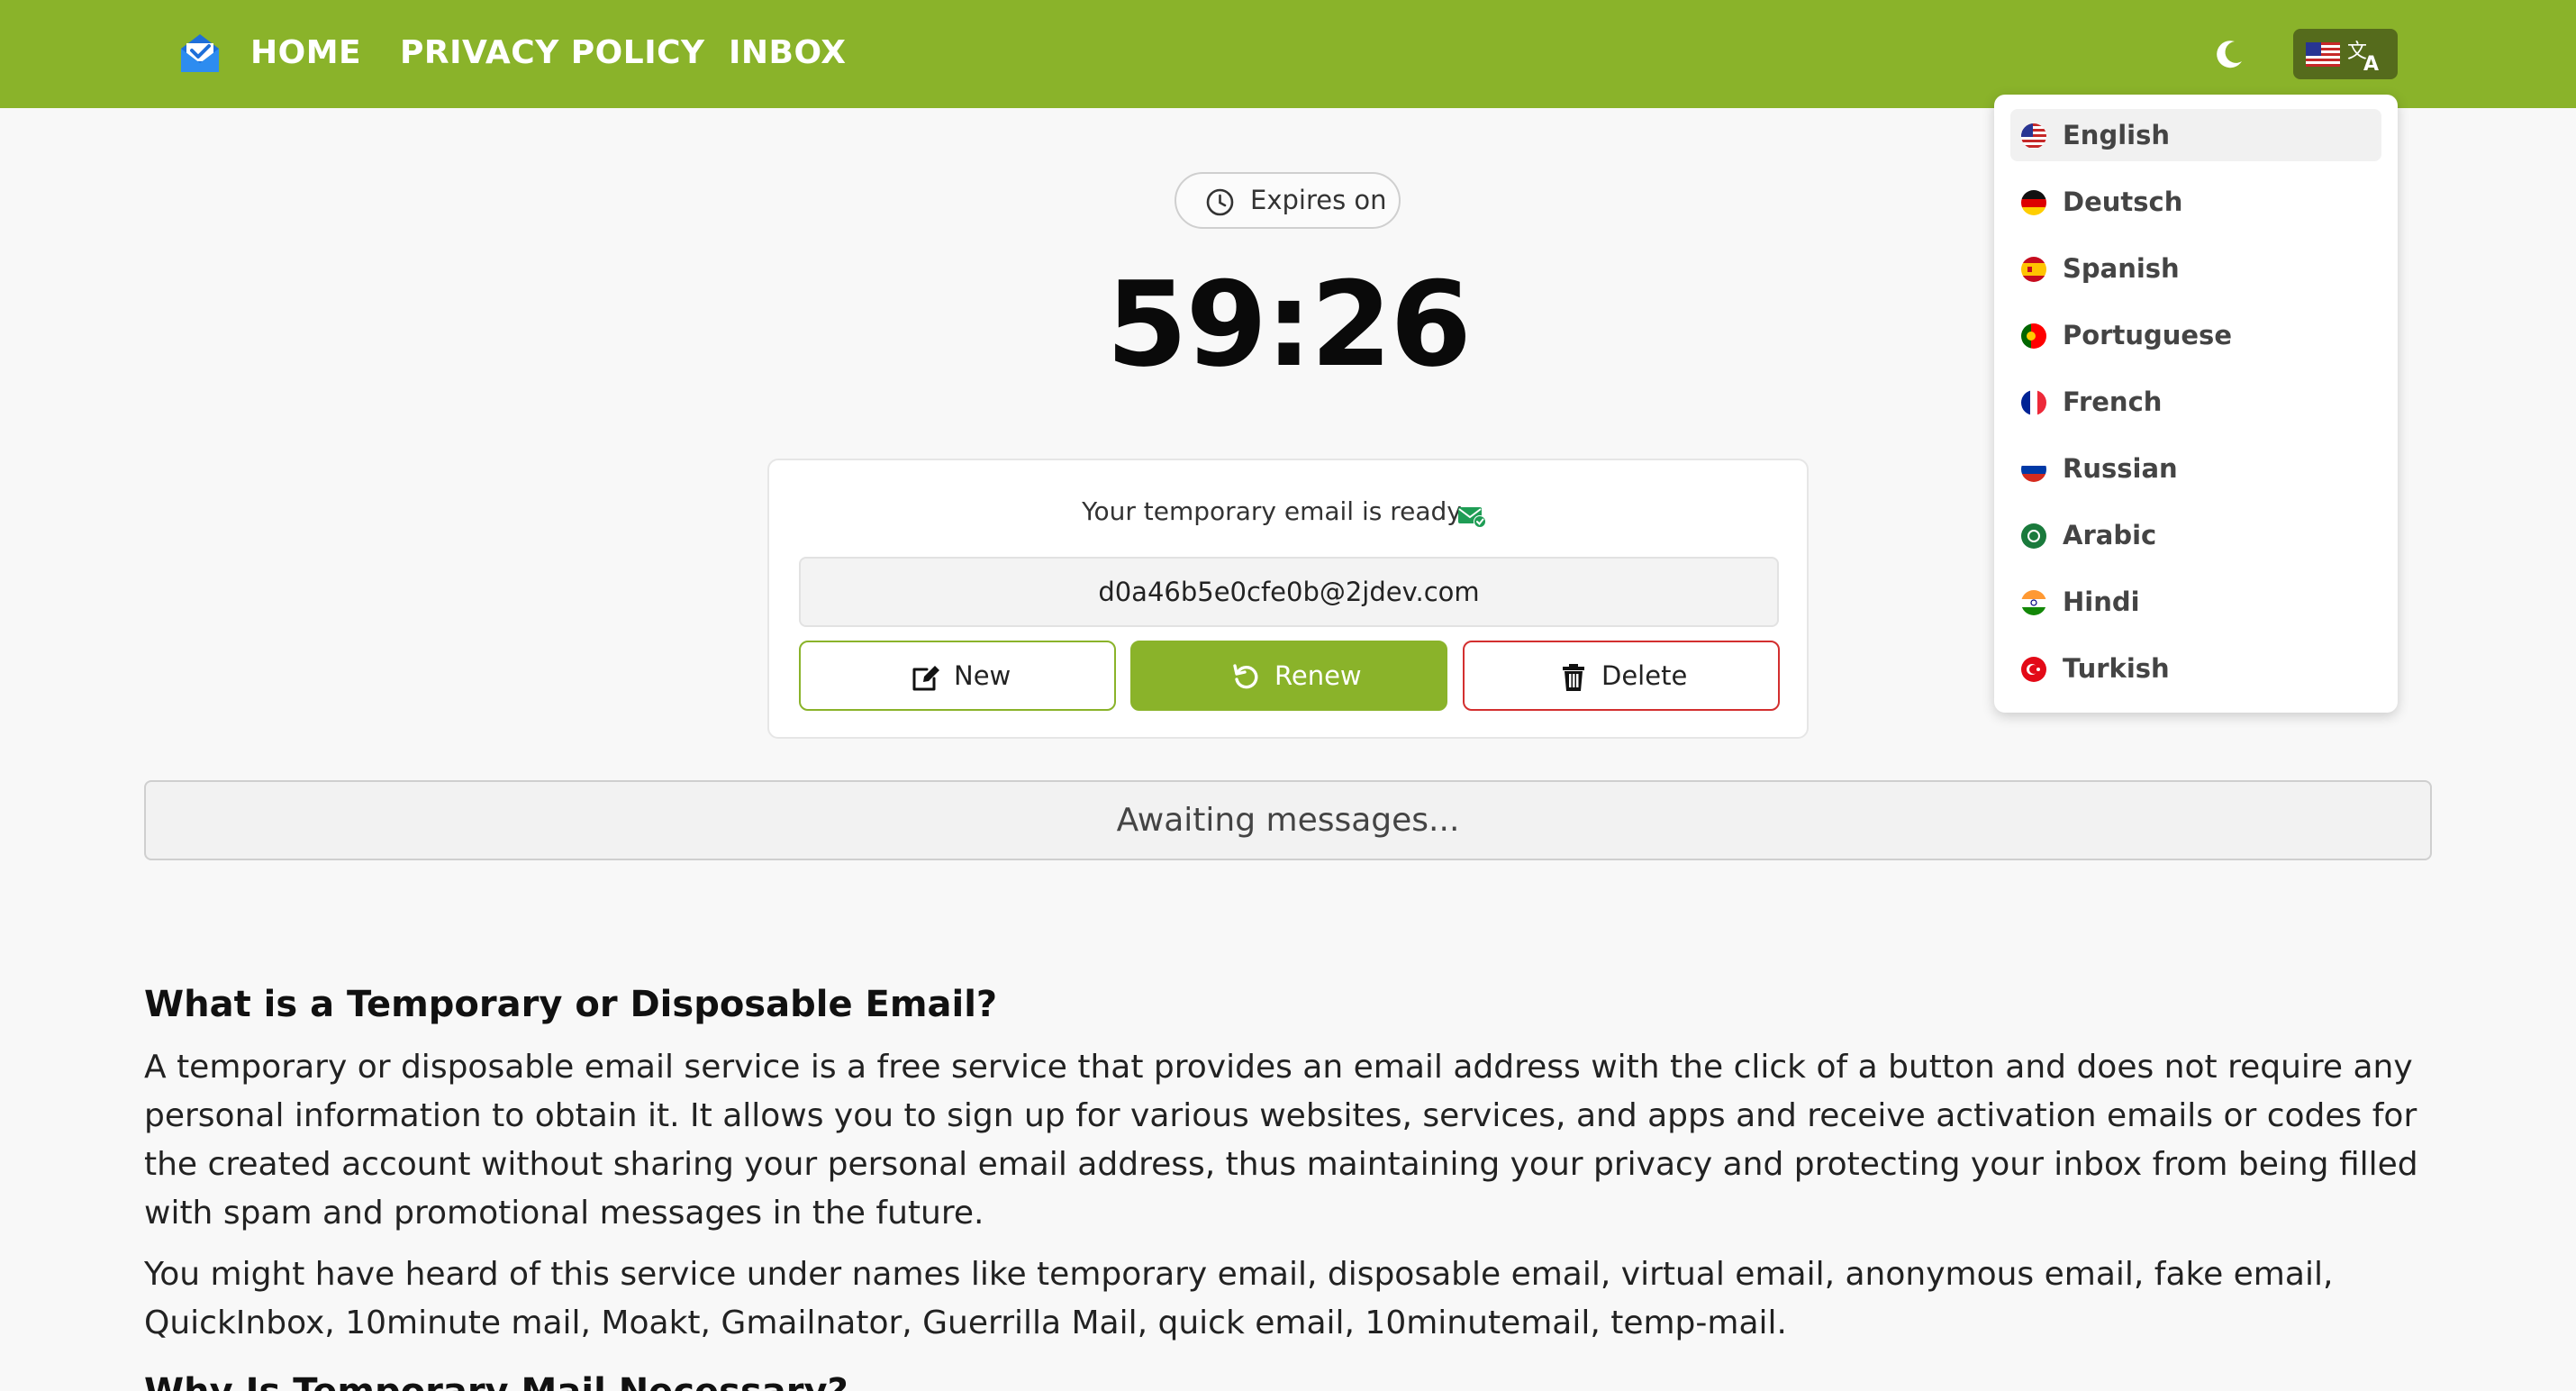 This screenshot has height=1391, width=2576. I want to click on renew-button: Renew, so click(1288, 676).